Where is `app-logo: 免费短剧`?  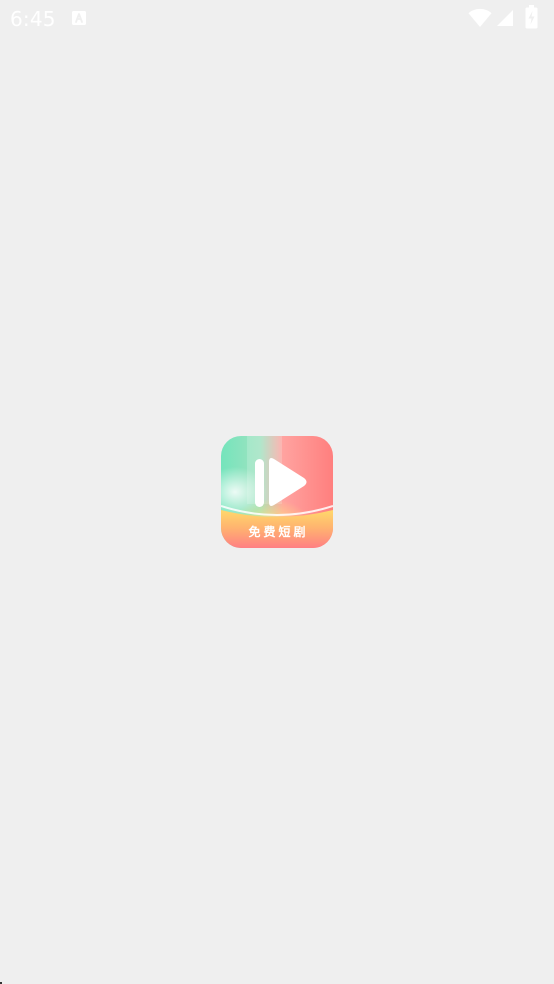 app-logo: 免费短剧 is located at coordinates (277, 492).